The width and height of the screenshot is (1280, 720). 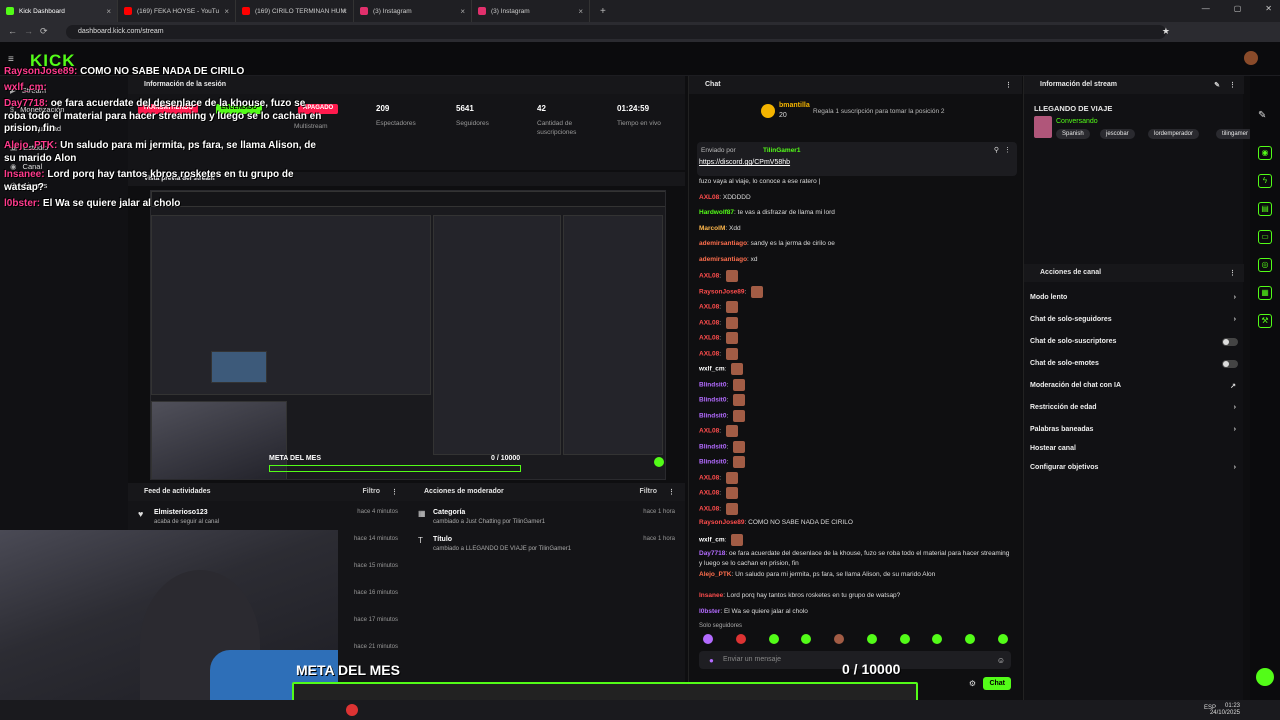 I want to click on support-chat-icon, so click(x=1265, y=677).